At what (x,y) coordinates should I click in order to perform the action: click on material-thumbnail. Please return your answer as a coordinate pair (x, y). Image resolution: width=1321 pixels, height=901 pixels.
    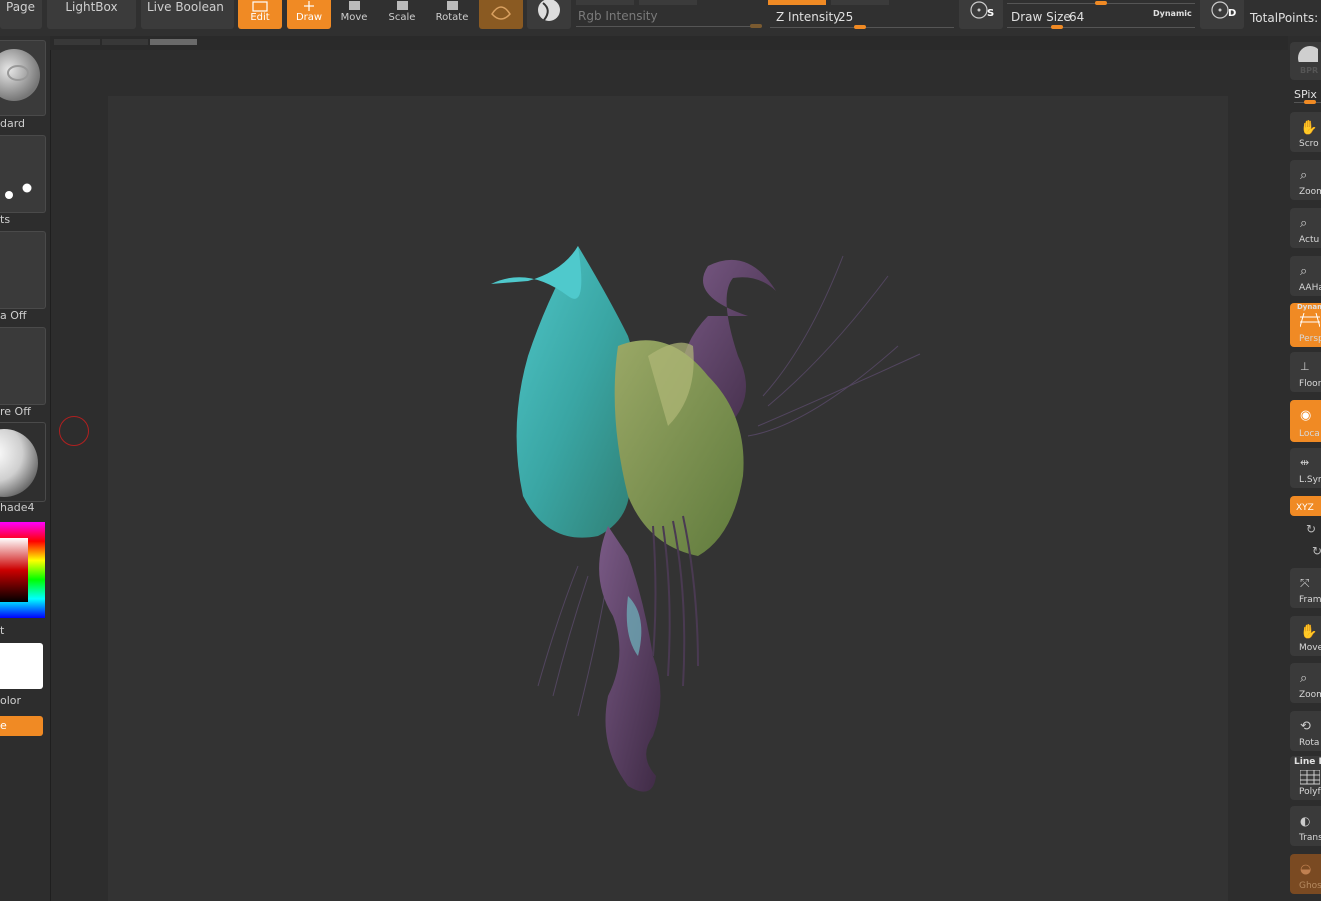
    Looking at the image, I should click on (23, 462).